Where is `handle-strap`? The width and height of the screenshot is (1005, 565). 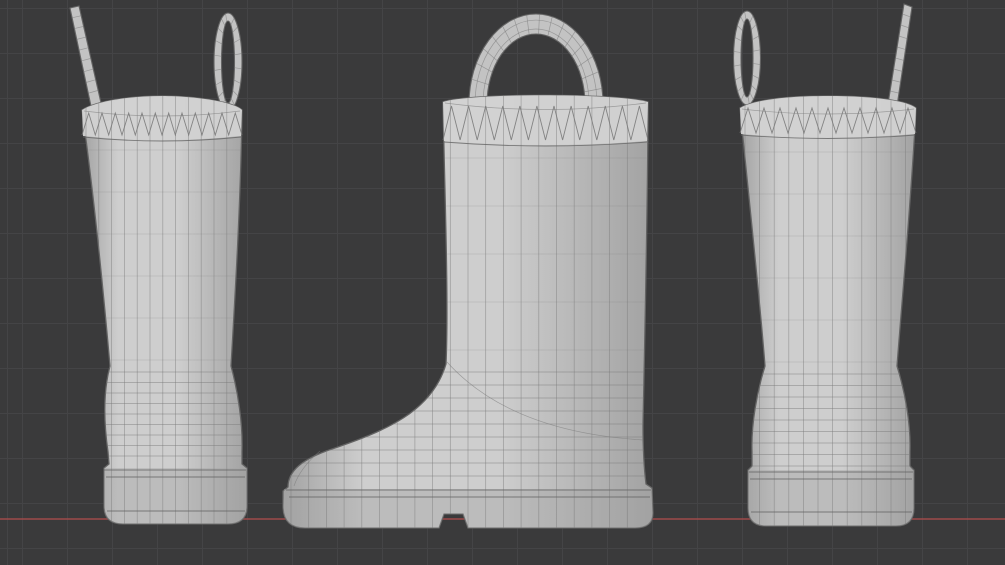
handle-strap is located at coordinates (900, 55).